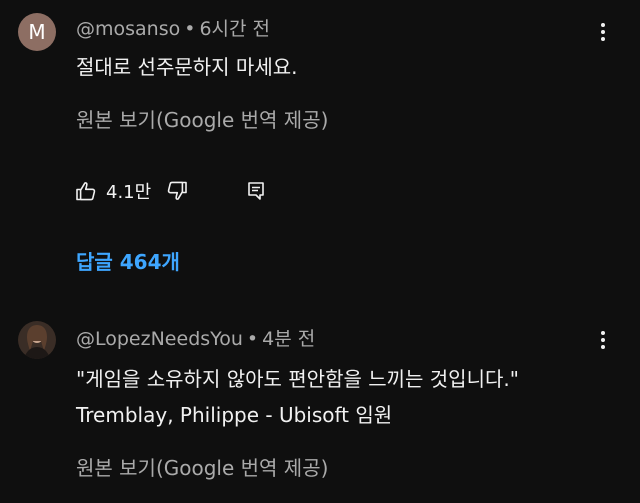 The width and height of the screenshot is (640, 503). I want to click on thumbs-up-icon, so click(86, 191).